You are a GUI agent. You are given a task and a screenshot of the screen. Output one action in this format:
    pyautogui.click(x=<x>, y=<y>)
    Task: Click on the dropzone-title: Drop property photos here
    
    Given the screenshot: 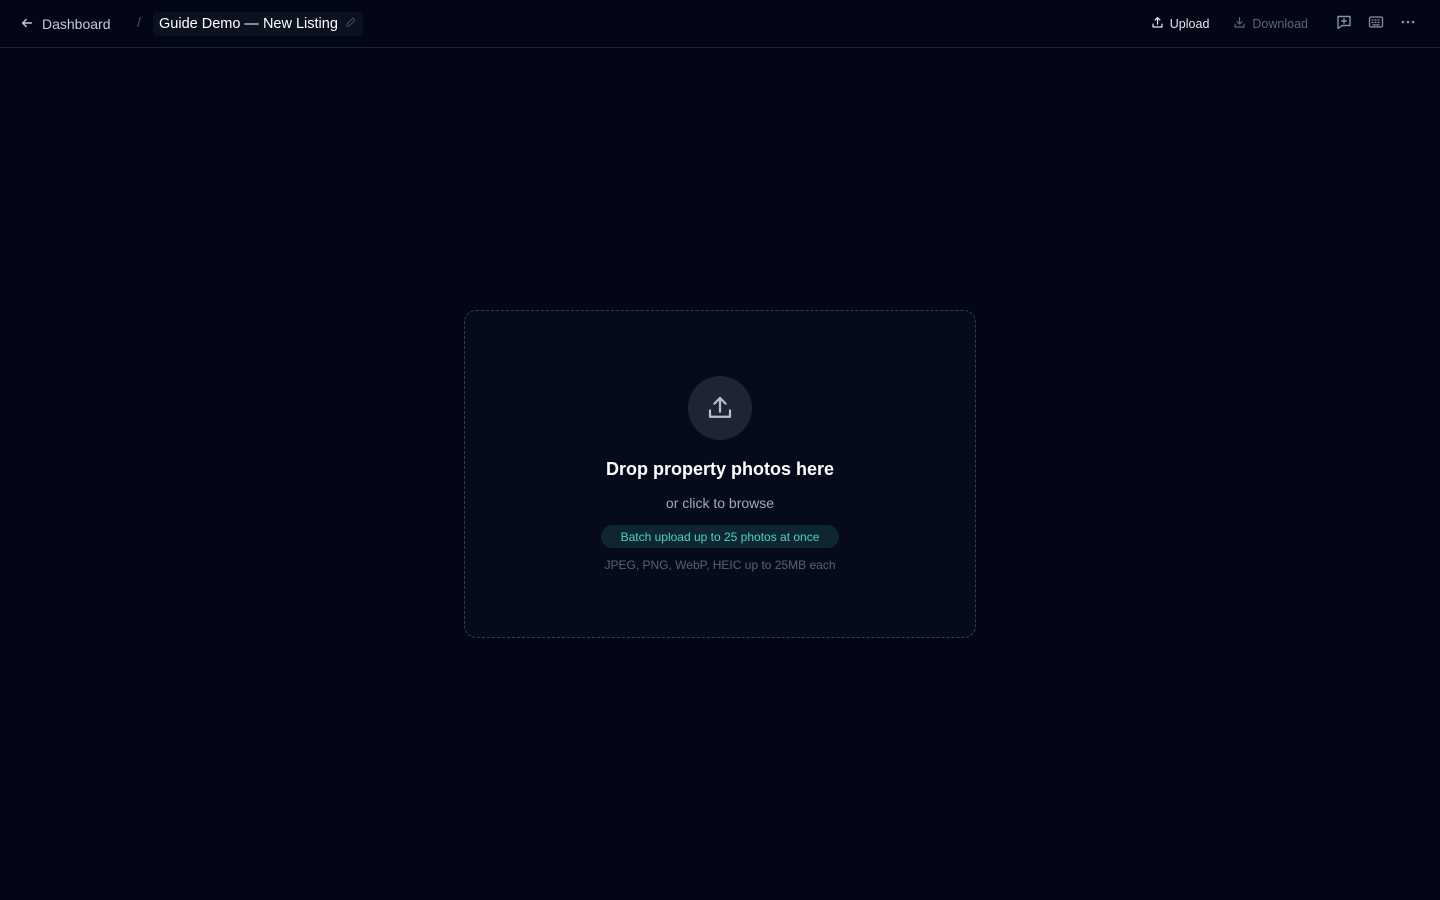 What is the action you would take?
    pyautogui.click(x=719, y=469)
    